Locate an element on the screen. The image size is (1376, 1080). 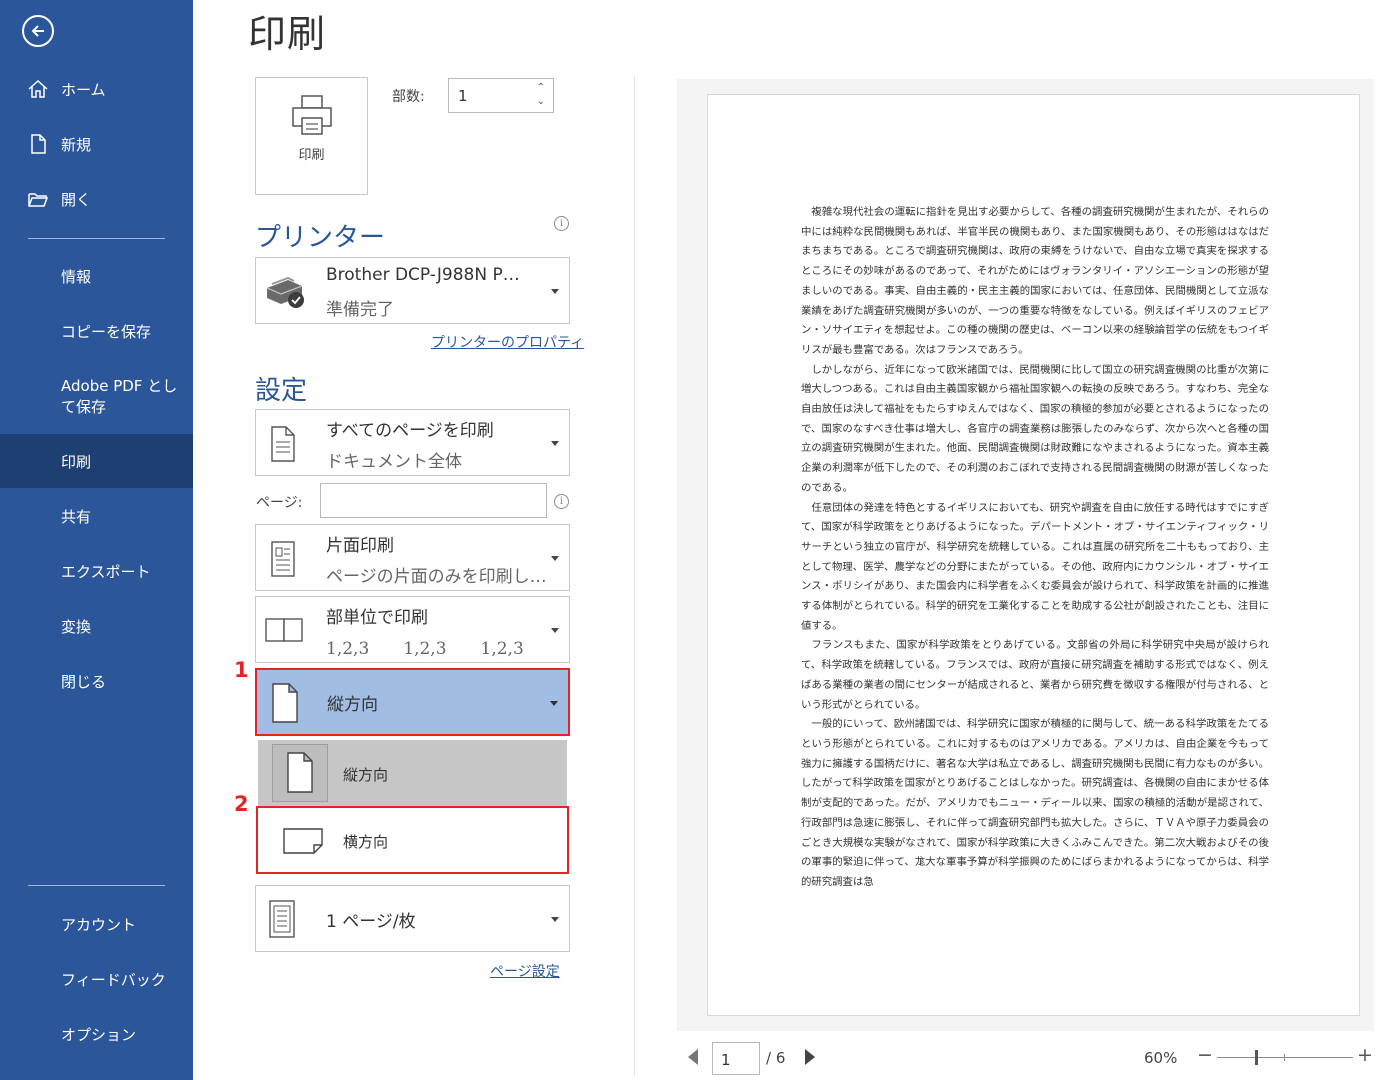
open-folder-icon is located at coordinates (38, 200).